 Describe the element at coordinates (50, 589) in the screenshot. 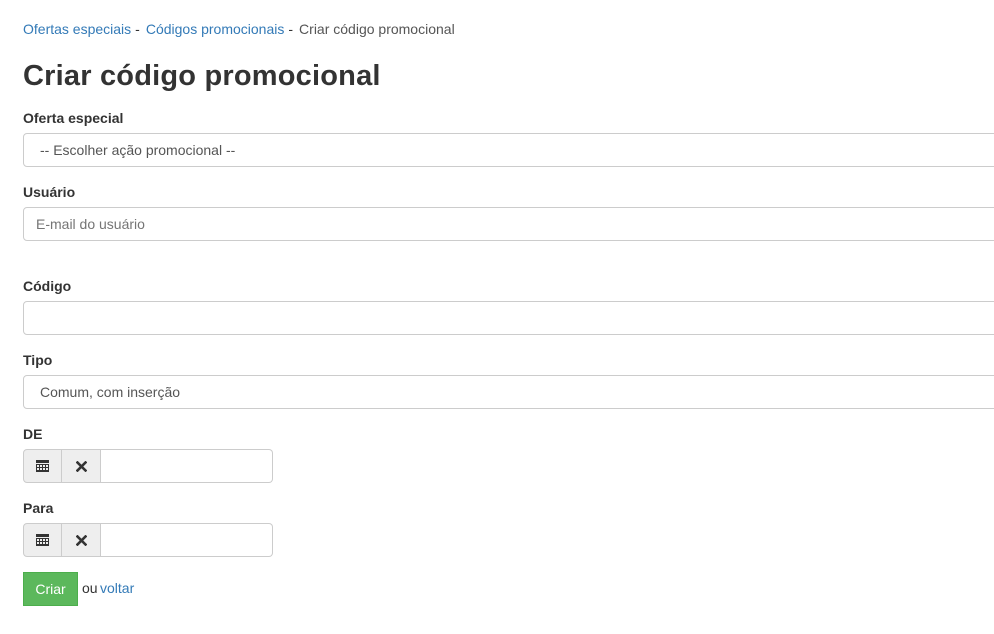

I see `create-button: Criar` at that location.